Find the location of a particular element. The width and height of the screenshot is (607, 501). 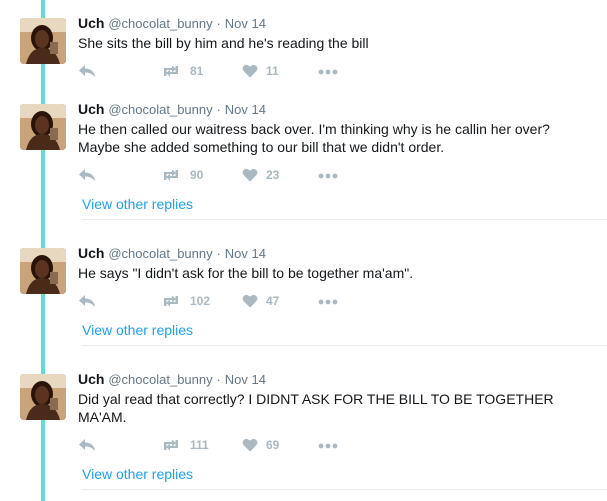

like-button: 47 is located at coordinates (260, 301).